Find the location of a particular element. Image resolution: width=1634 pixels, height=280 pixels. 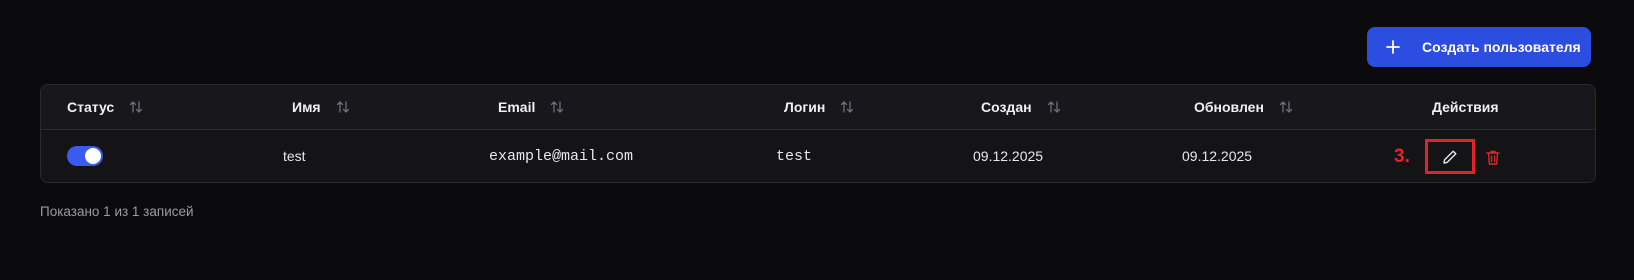

edit-icon is located at coordinates (1450, 157).